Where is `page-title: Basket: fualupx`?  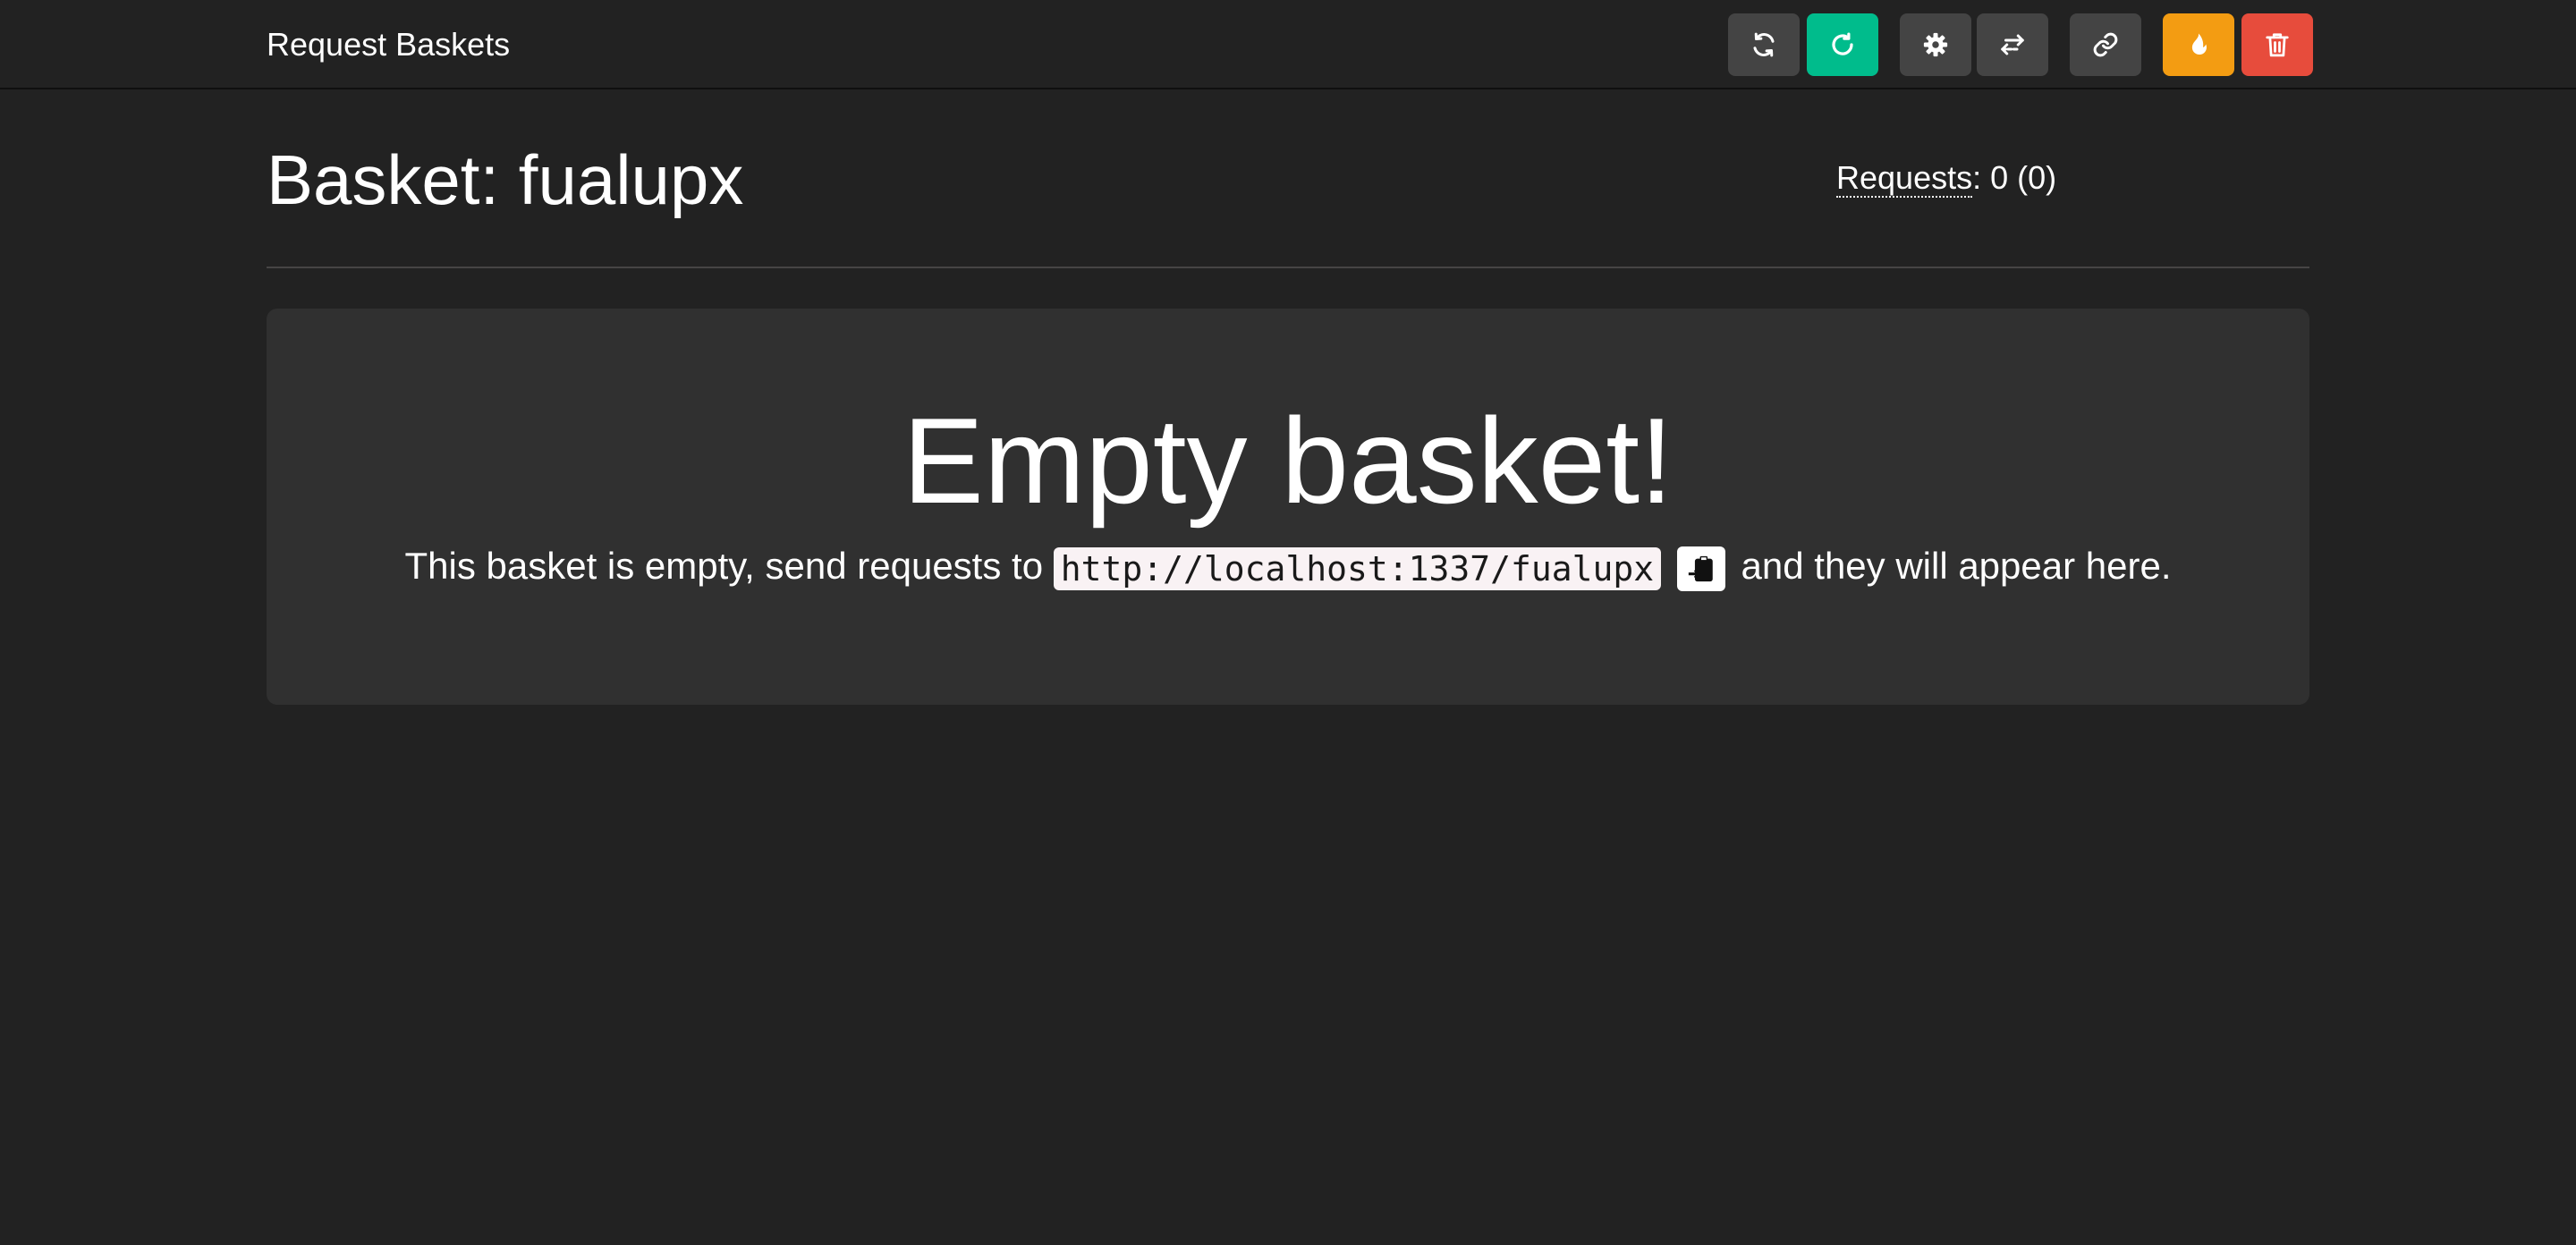 page-title: Basket: fualupx is located at coordinates (505, 179).